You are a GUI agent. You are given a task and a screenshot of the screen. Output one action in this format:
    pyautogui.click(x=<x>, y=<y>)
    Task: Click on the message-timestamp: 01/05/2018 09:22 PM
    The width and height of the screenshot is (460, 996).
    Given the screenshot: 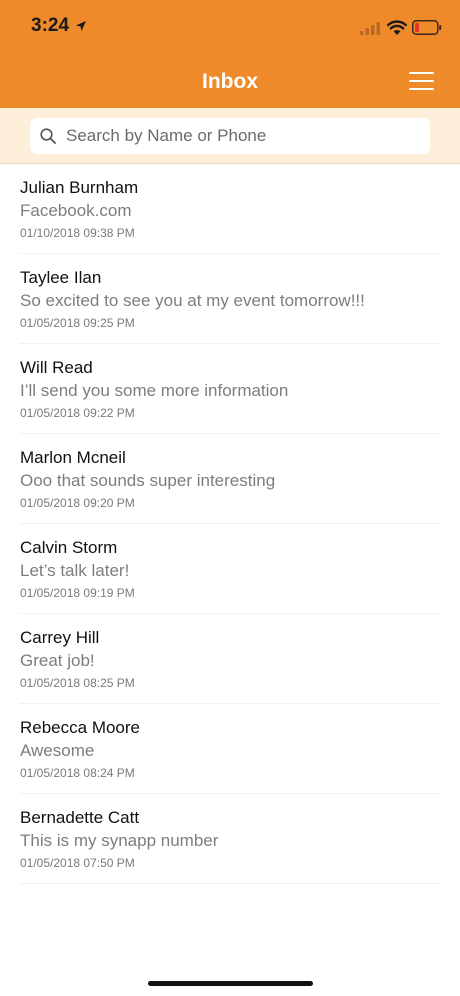 What is the action you would take?
    pyautogui.click(x=77, y=413)
    